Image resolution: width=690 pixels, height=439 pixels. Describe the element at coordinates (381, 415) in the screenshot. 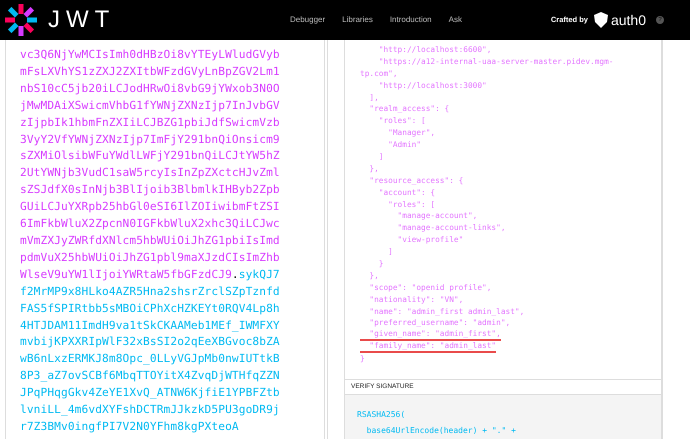

I see `code-line: RSASHA256(` at that location.